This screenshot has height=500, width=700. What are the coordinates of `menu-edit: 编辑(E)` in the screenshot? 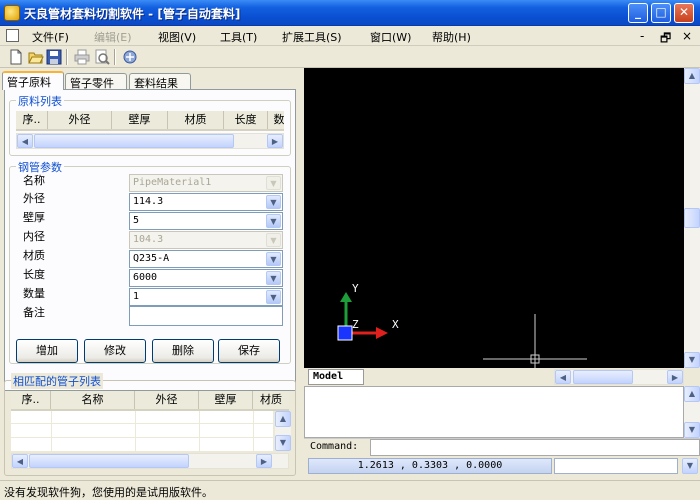 It's located at (113, 37).